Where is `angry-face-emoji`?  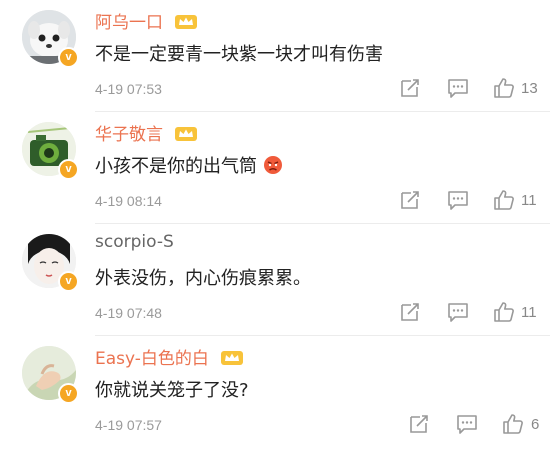 angry-face-emoji is located at coordinates (272, 165).